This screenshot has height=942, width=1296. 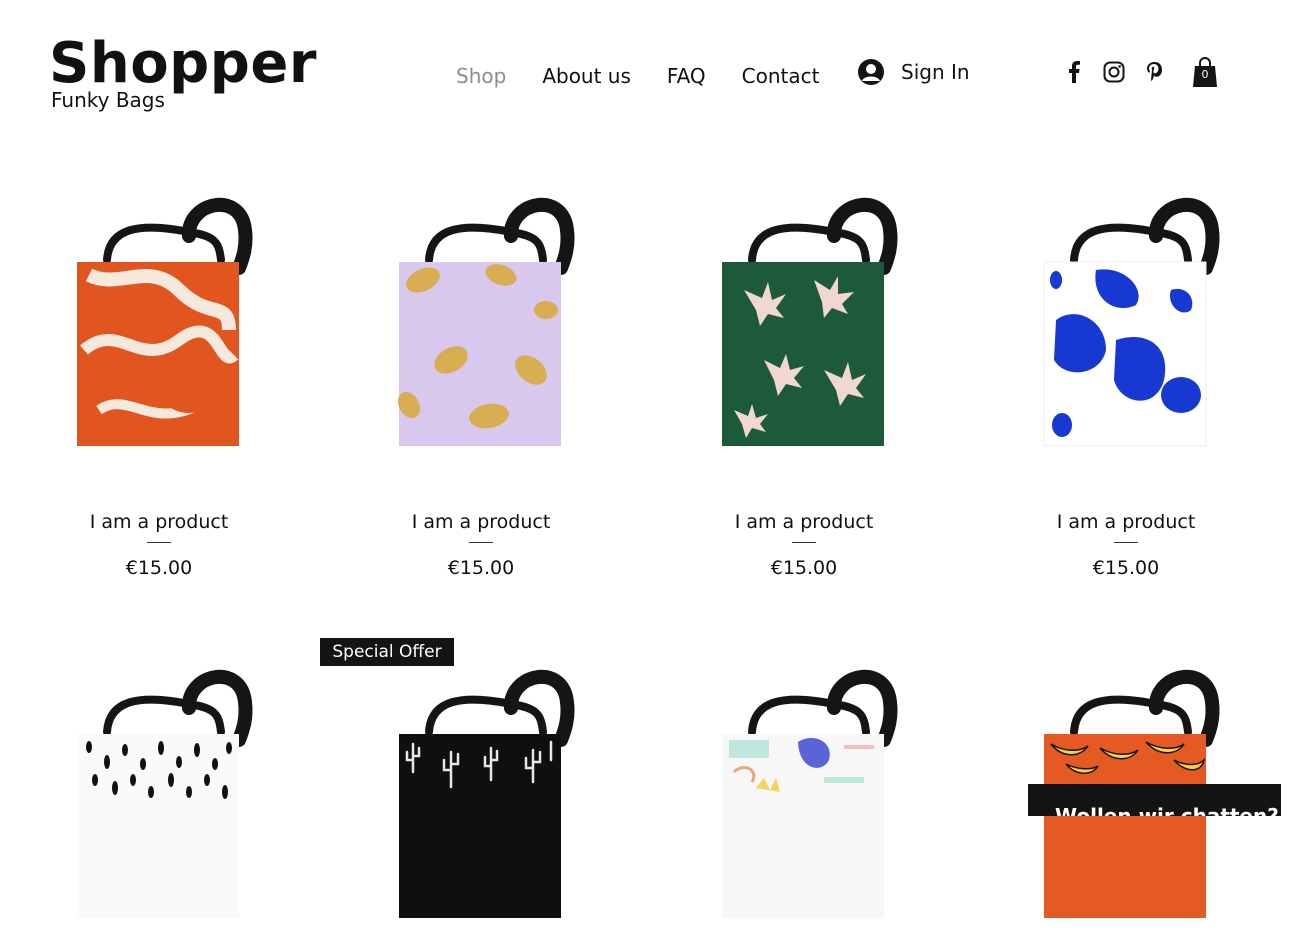 I want to click on nav-item-faq: FAQ, so click(x=686, y=76).